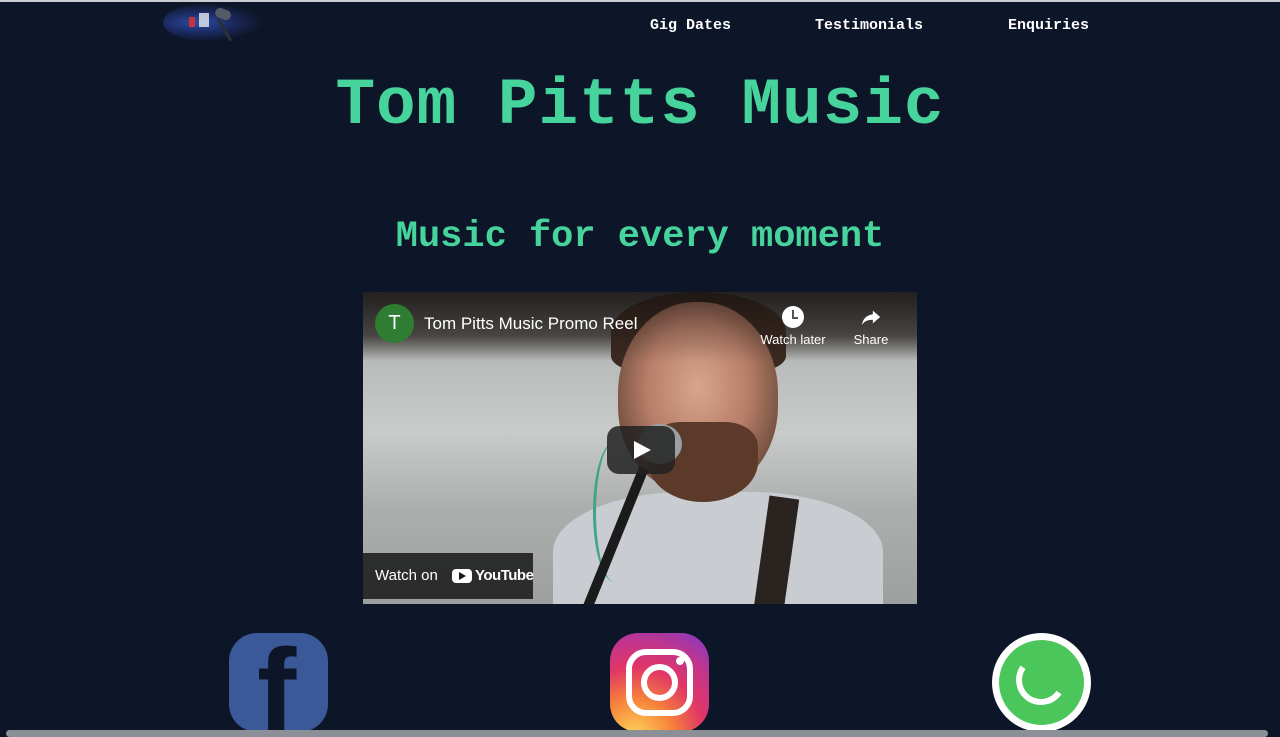 The width and height of the screenshot is (1280, 737). Describe the element at coordinates (462, 576) in the screenshot. I see `youtube-logo-icon` at that location.